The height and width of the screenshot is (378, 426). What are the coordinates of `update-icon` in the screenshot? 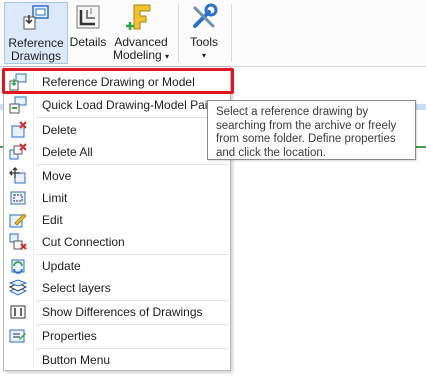 It's located at (18, 266).